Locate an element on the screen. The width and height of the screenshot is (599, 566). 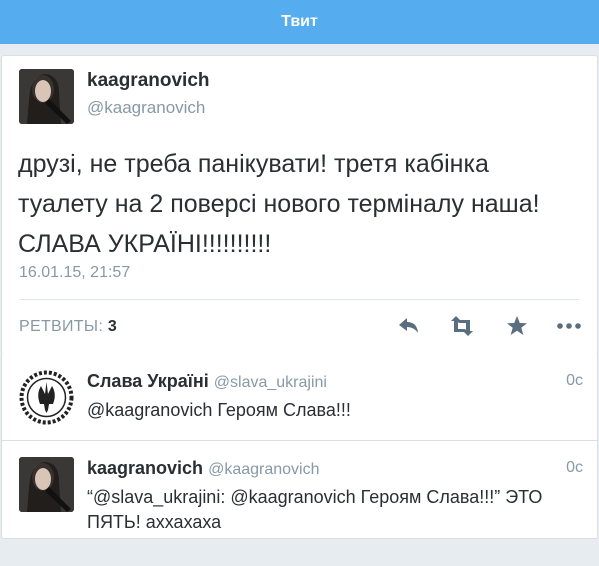
author-handle: @kaagranovich is located at coordinates (146, 108).